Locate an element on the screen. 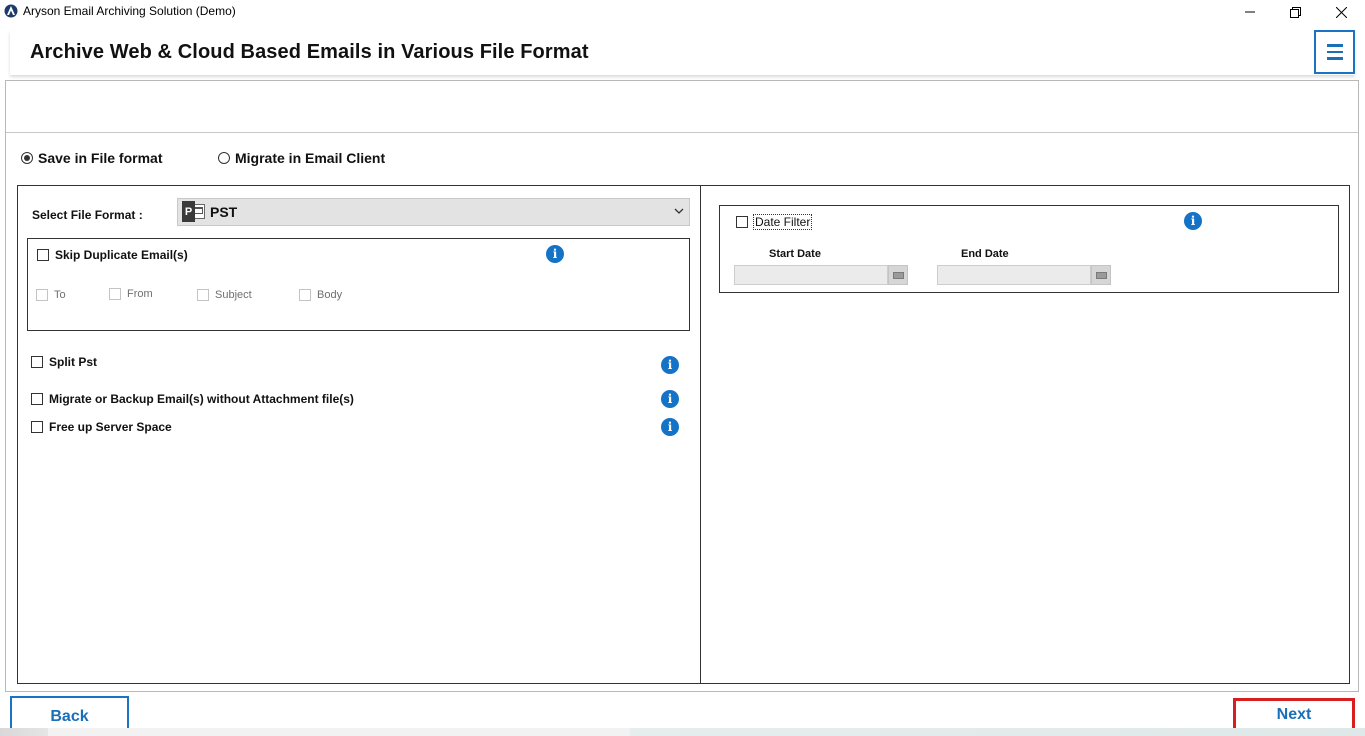 Image resolution: width=1365 pixels, height=736 pixels. free-up-server-space-label: Free up Server Space is located at coordinates (110, 427).